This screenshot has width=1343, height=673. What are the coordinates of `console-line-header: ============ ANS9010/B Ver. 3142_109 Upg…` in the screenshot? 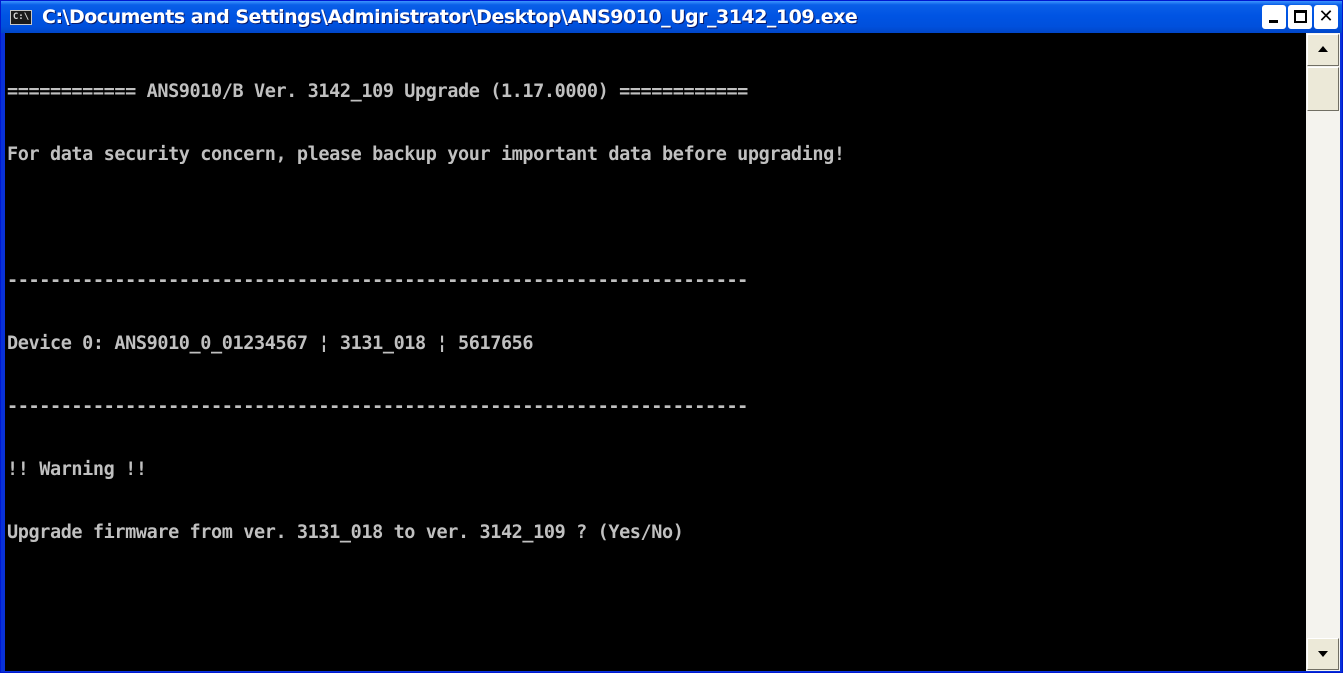 It's located at (377, 91).